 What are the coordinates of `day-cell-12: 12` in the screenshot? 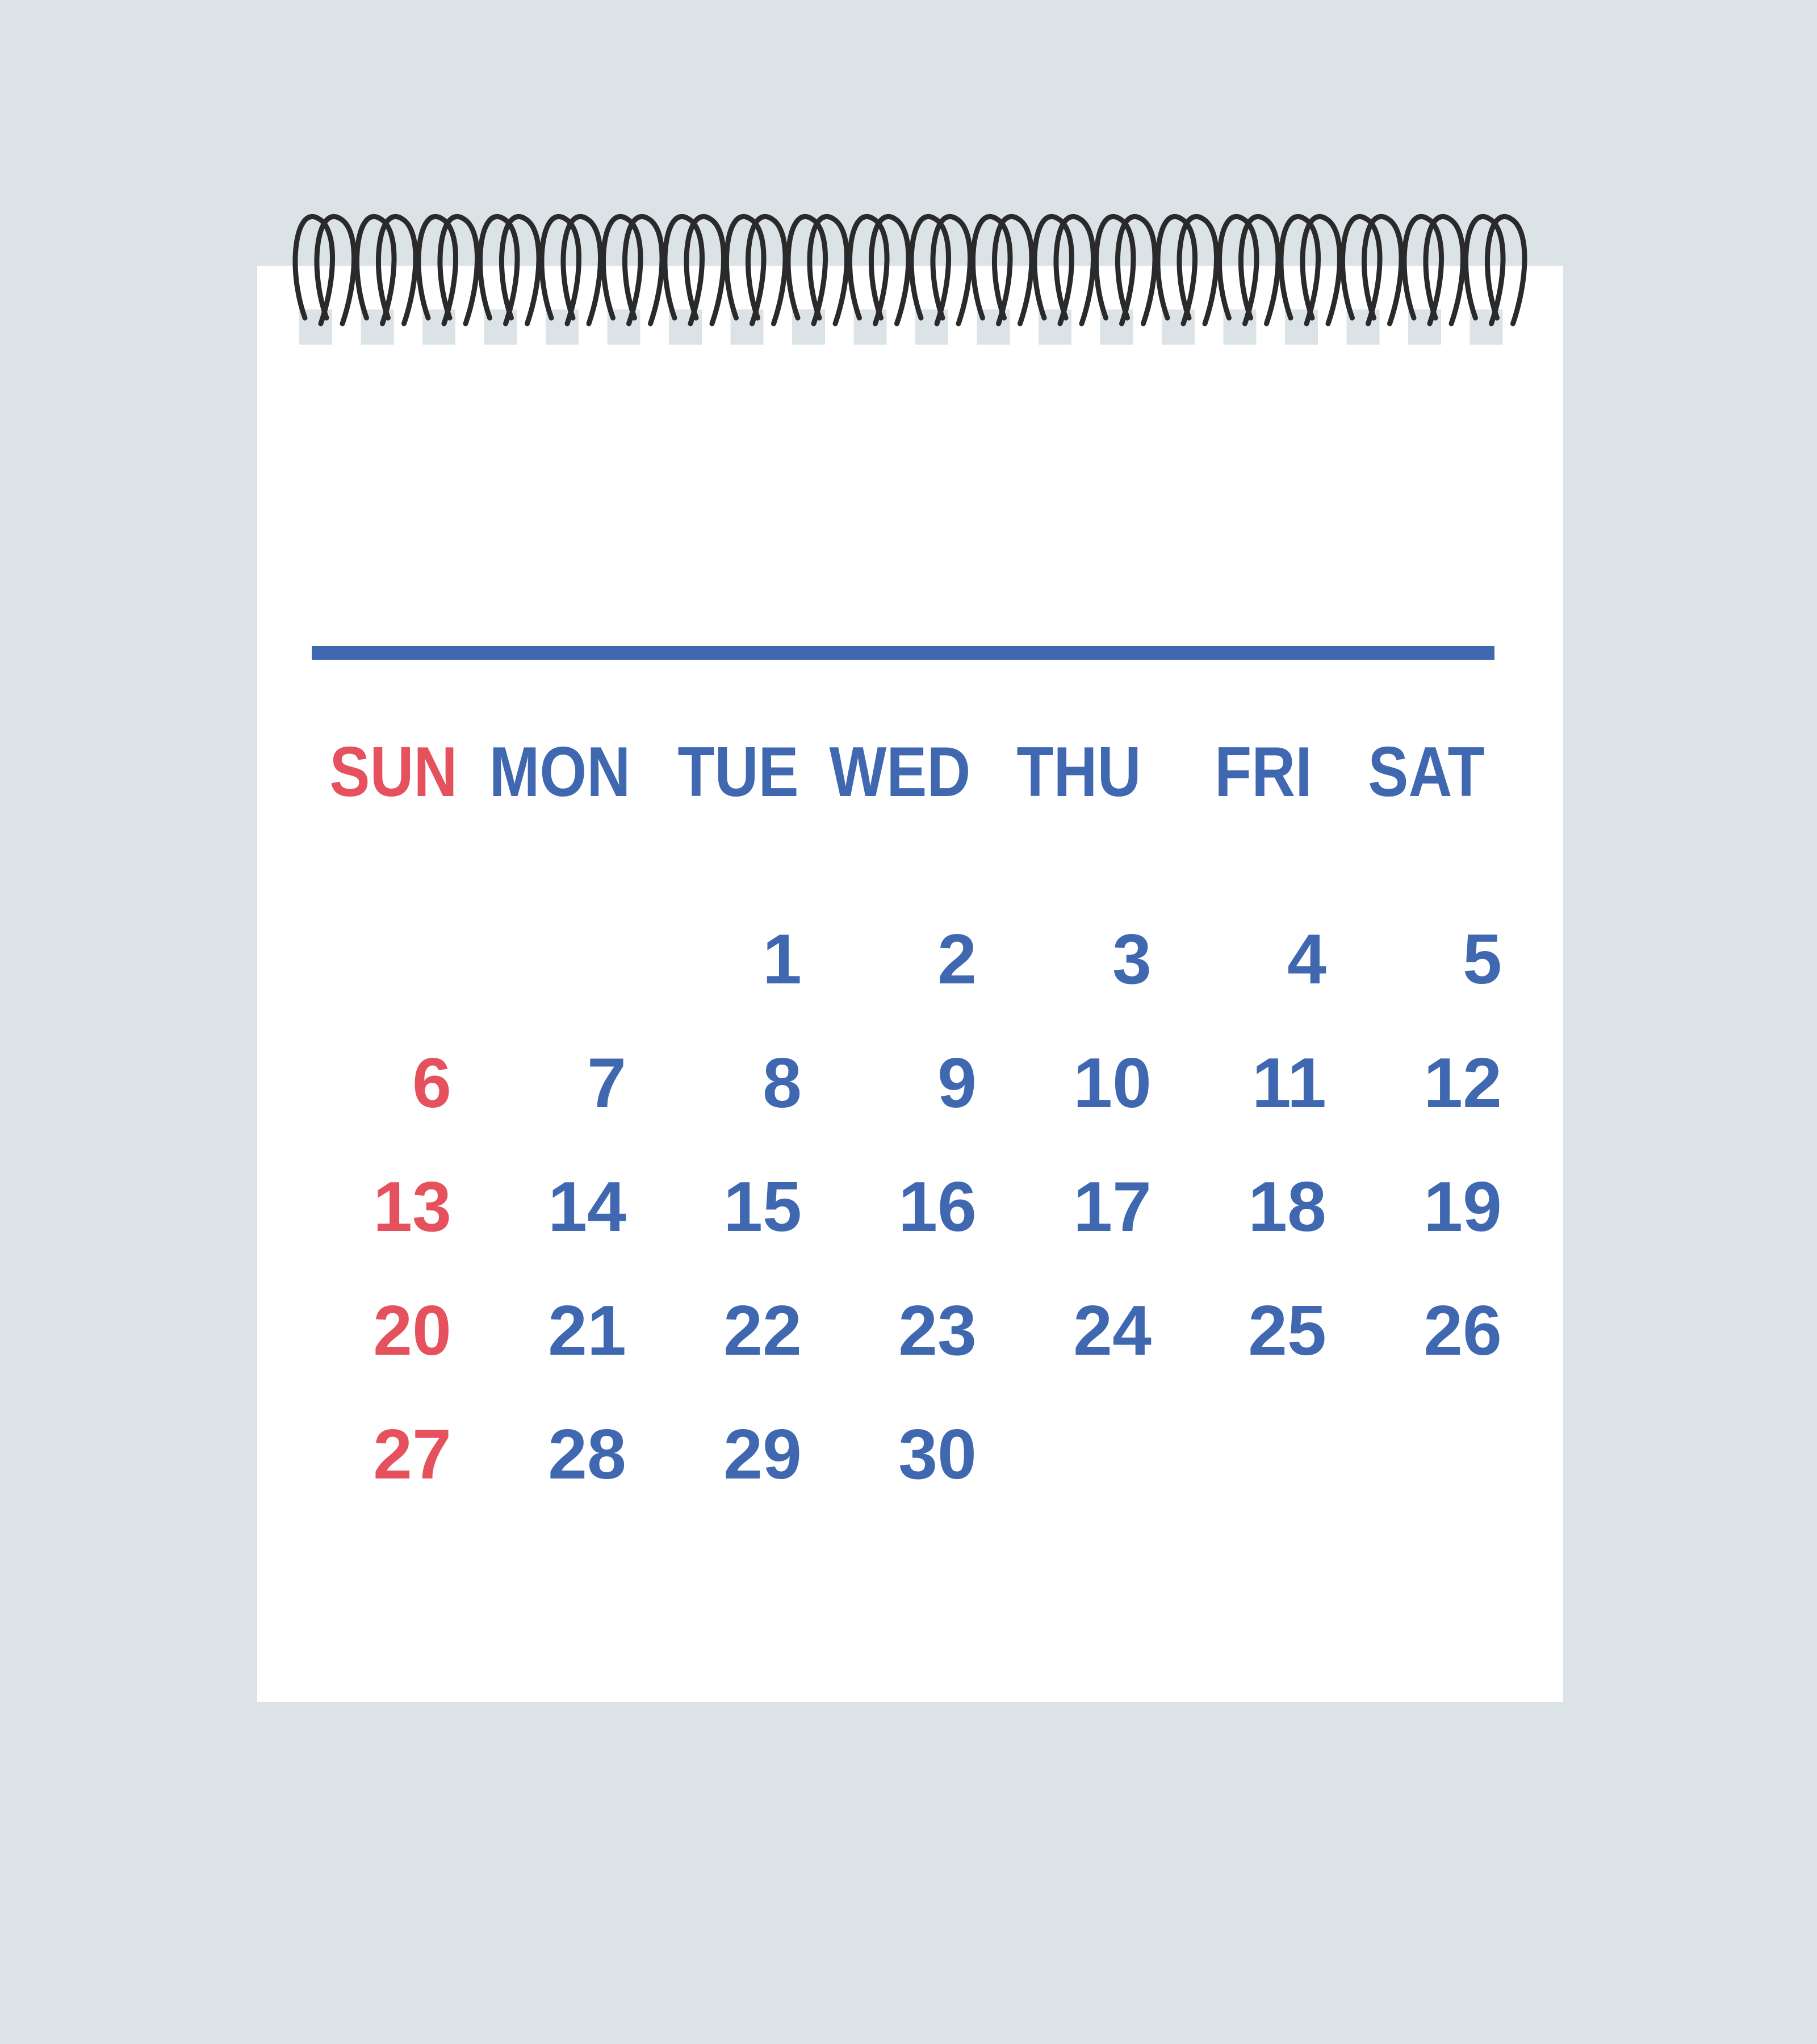 It's located at (1417, 1083).